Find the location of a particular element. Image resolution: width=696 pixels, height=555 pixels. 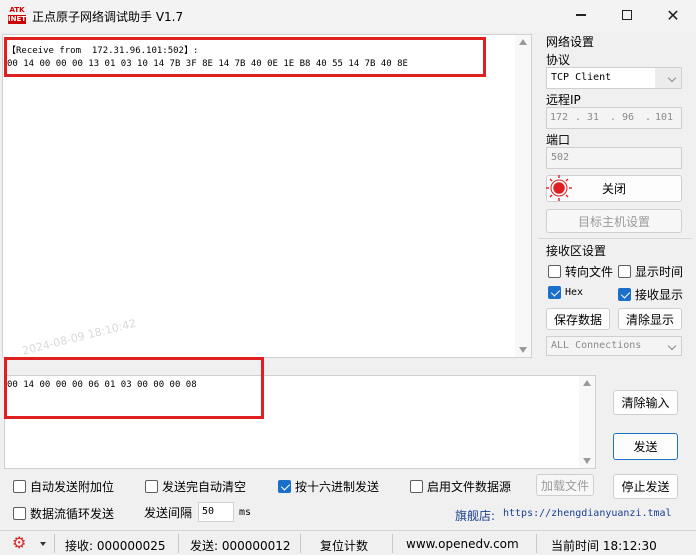

close-icon: ✕ is located at coordinates (673, 15).